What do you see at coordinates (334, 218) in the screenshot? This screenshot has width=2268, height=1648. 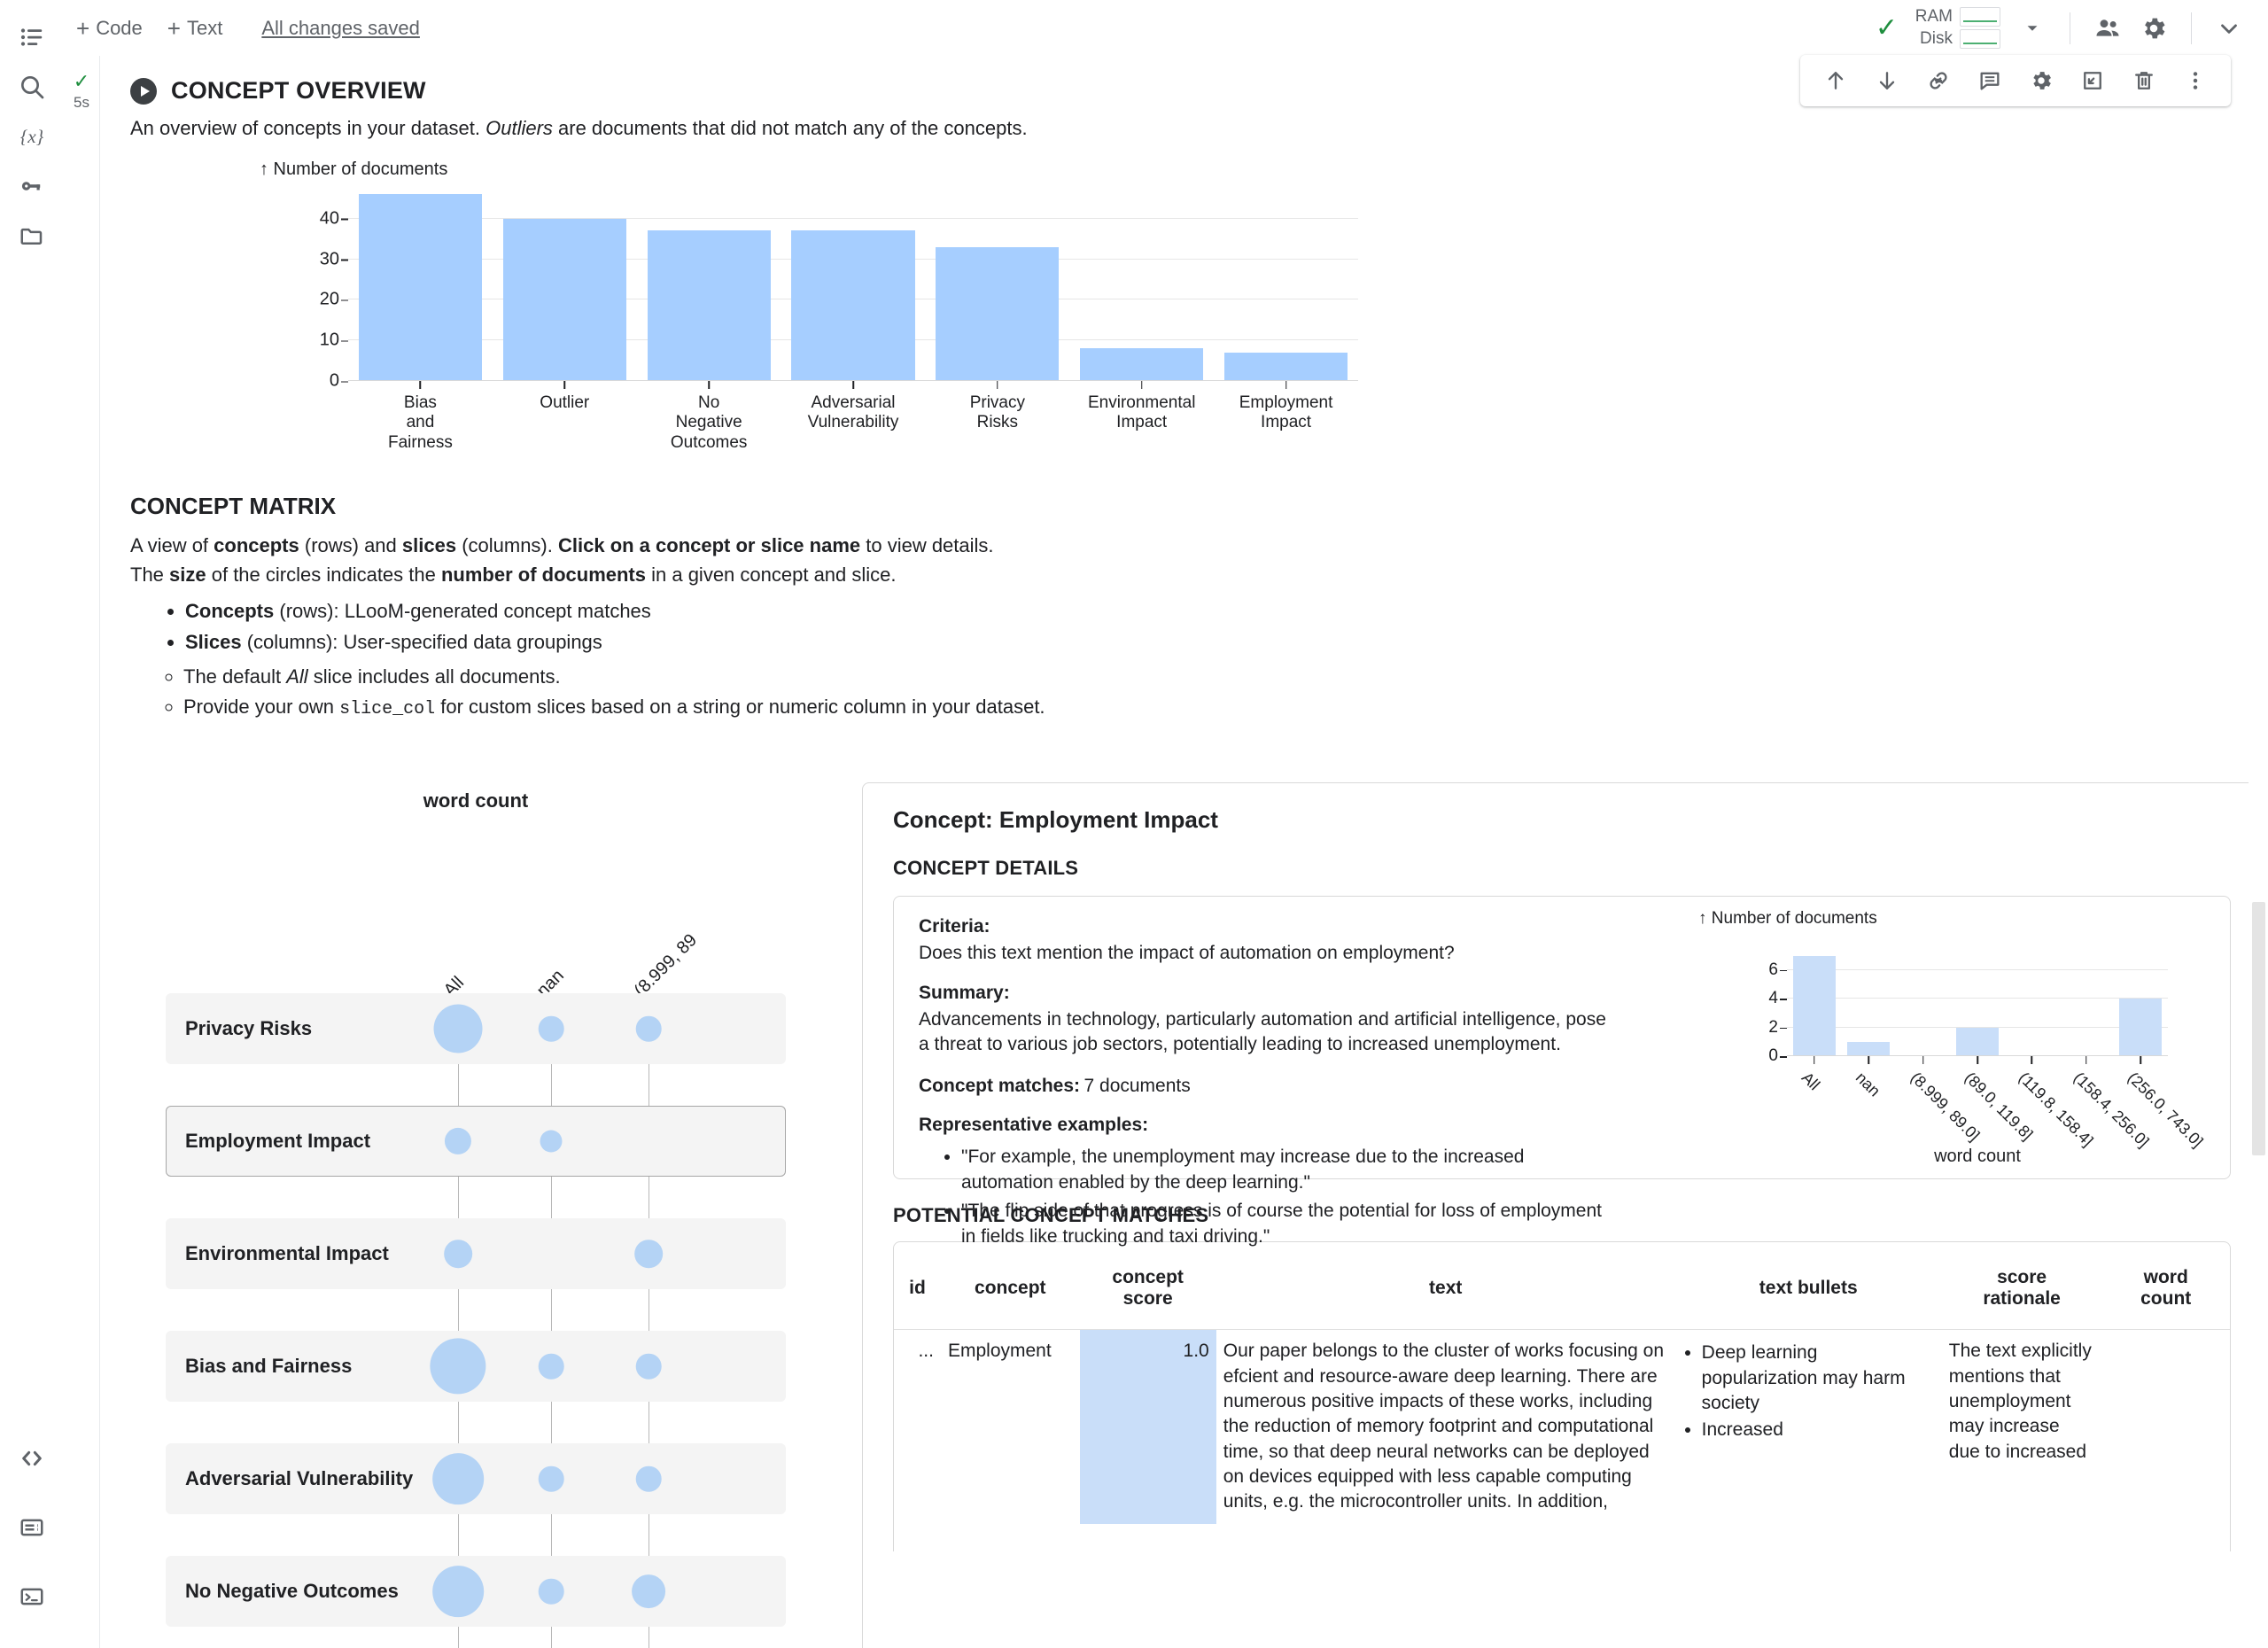 I see `y-axis-tick-label: 40` at bounding box center [334, 218].